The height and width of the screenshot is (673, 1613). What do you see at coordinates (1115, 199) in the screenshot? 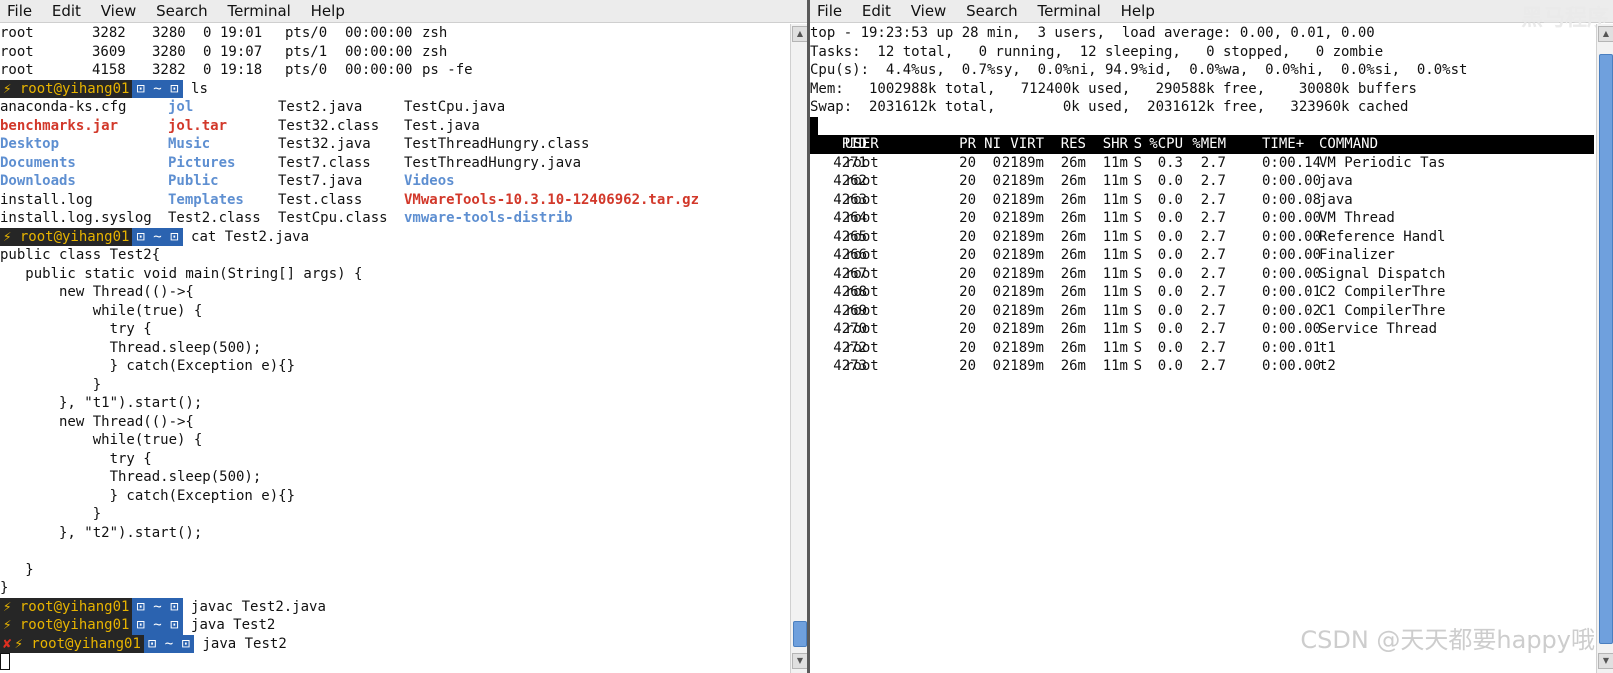
I see `process-cell: 11m` at bounding box center [1115, 199].